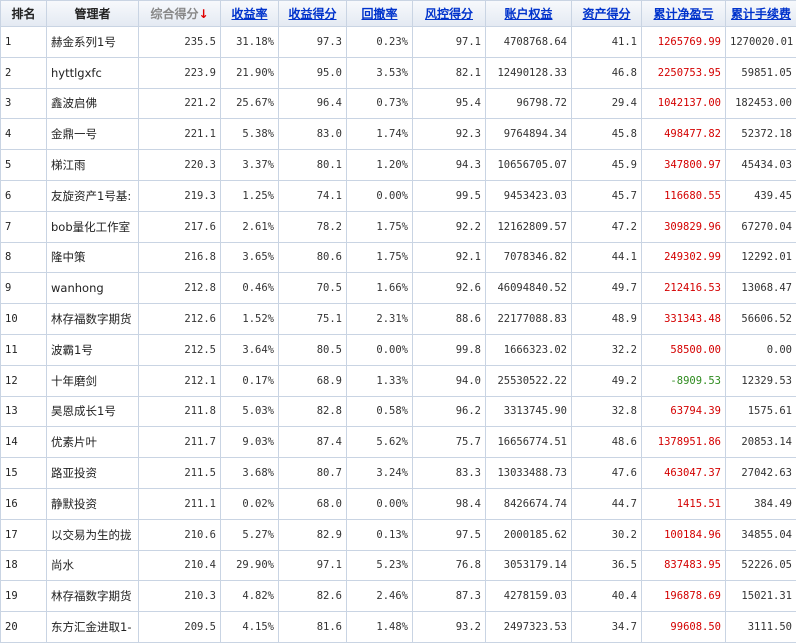 The image size is (796, 643). I want to click on drawdown-cell: 1.48%, so click(380, 627).